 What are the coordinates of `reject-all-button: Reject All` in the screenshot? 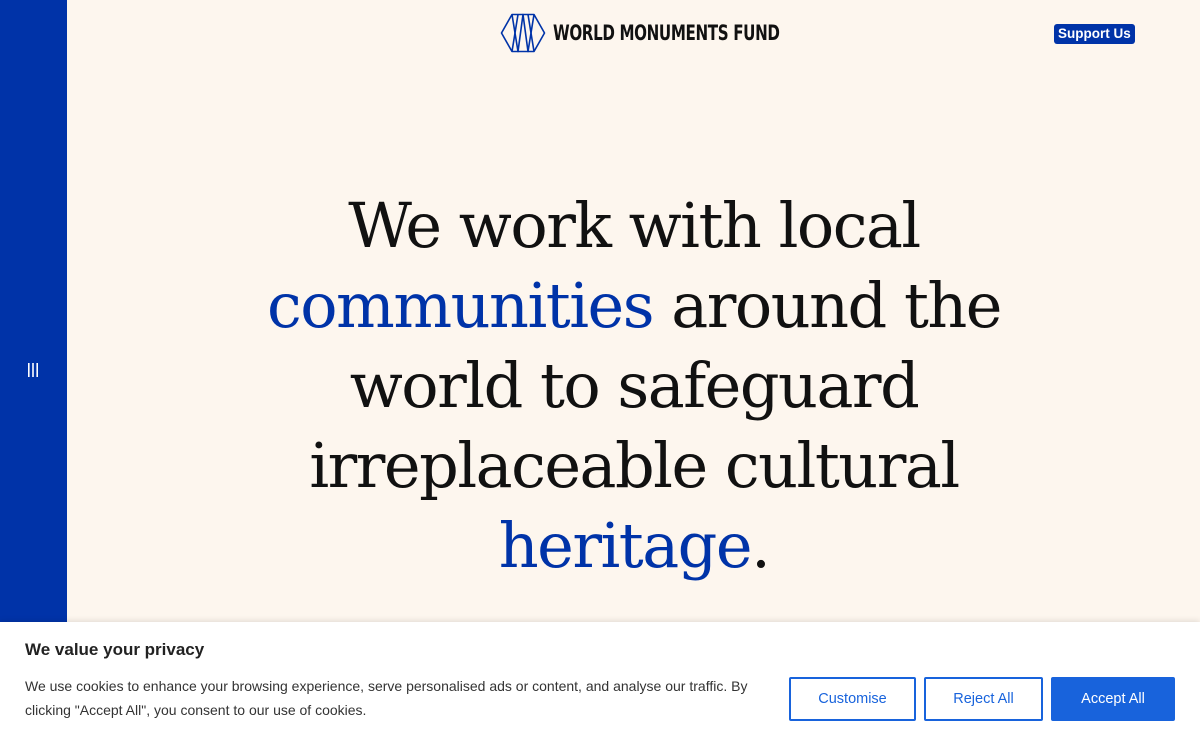 It's located at (983, 699).